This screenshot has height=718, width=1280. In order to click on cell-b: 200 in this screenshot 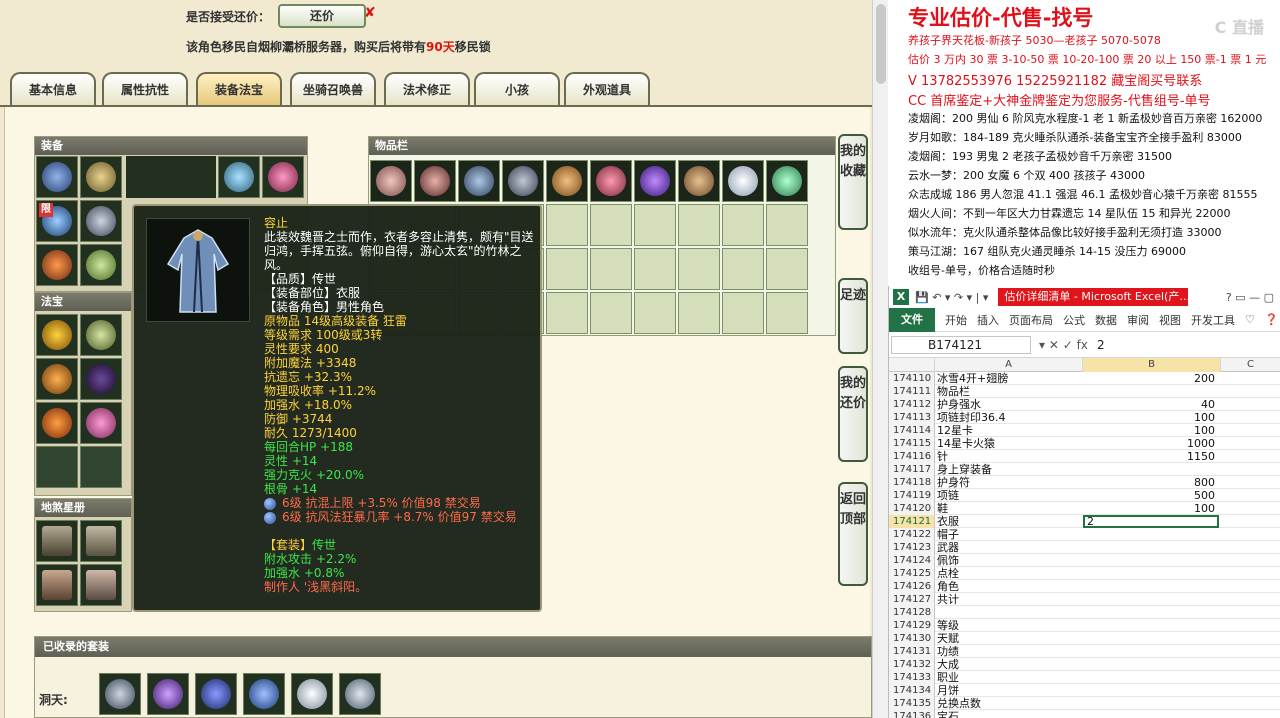, I will do `click(1151, 378)`.